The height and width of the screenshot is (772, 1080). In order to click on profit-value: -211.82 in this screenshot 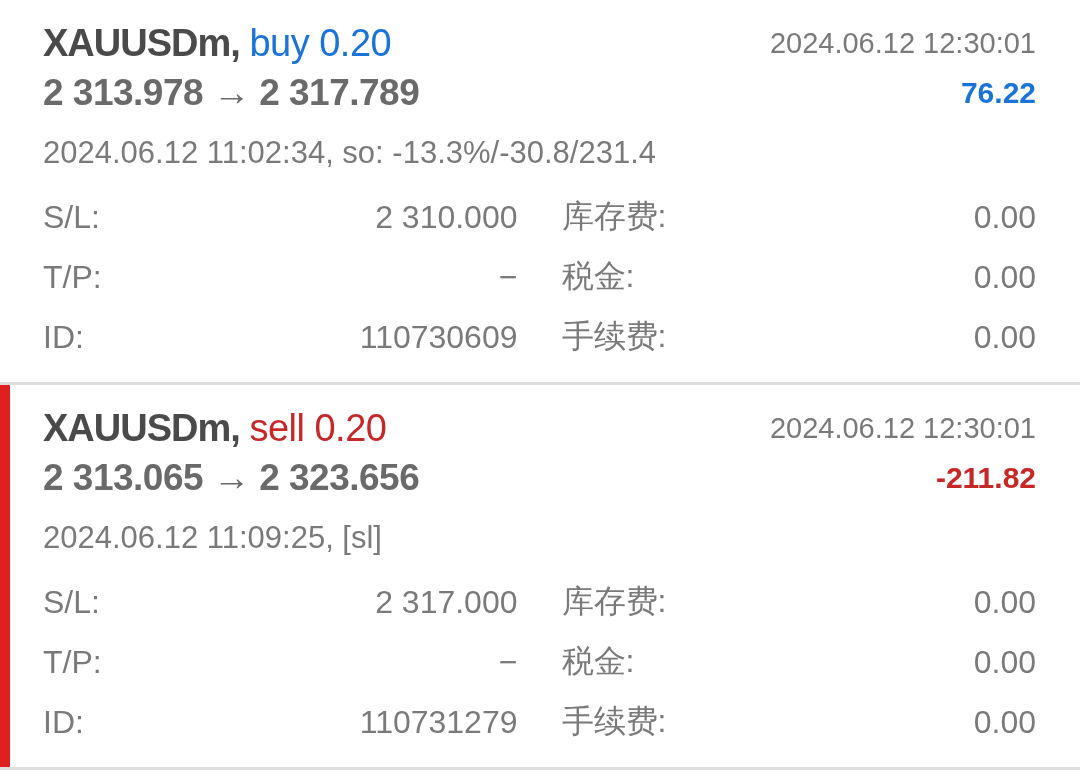, I will do `click(985, 478)`.